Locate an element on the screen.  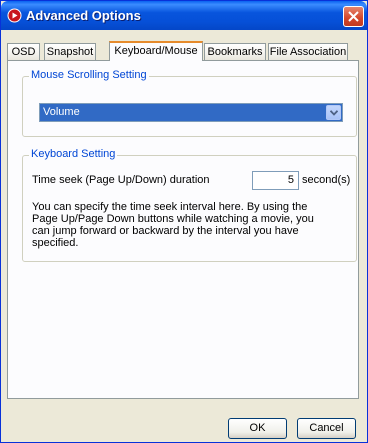
title-bar: Advanced Options is located at coordinates (184, 15).